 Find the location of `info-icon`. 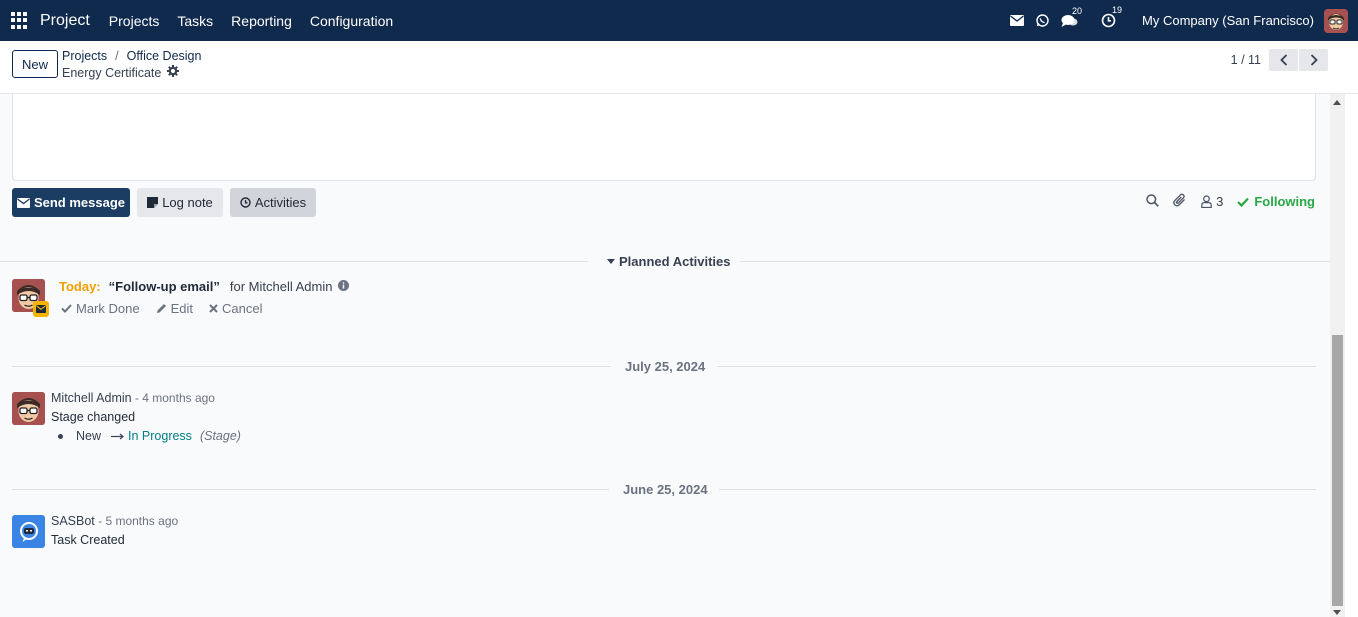

info-icon is located at coordinates (344, 286).